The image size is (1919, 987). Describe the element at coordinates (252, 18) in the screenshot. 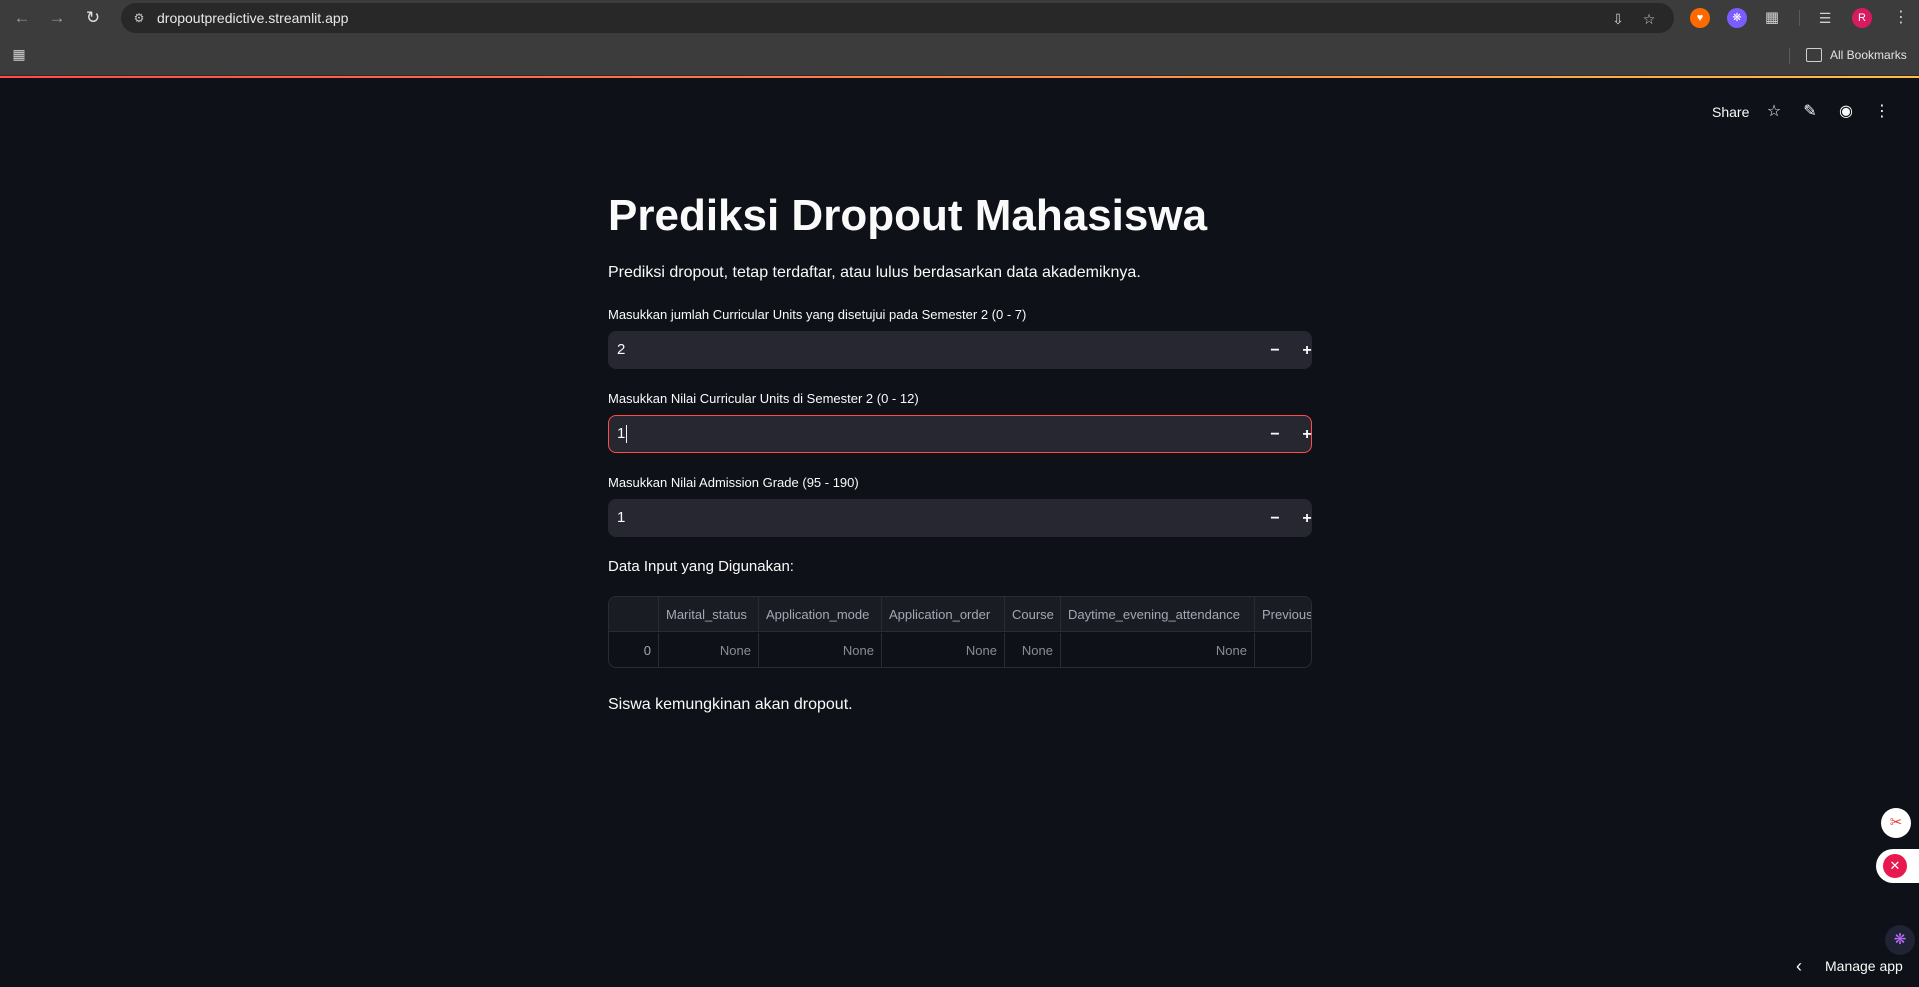

I see `url-text: dropoutpredictive.streamlit.app` at that location.